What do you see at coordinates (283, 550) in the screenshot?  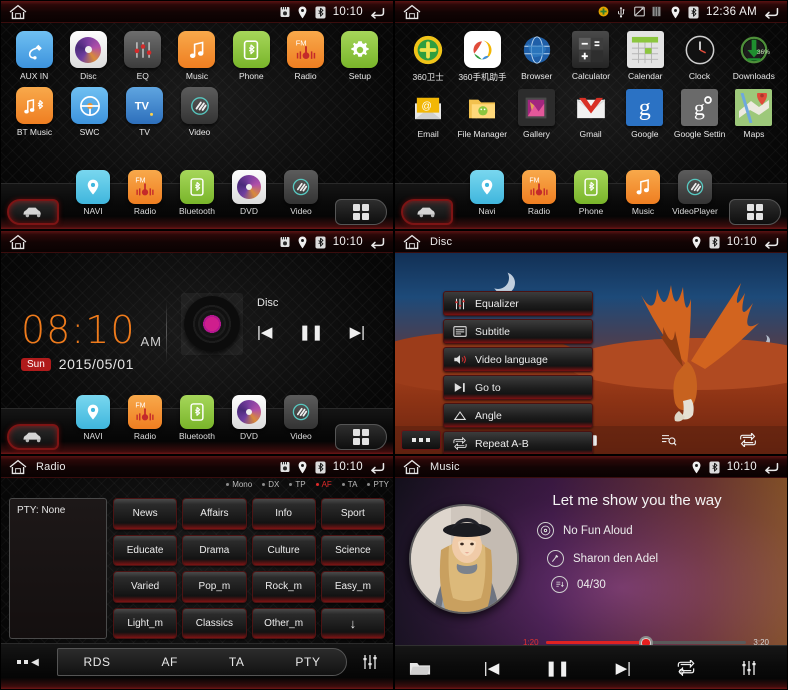 I see `pty-button-culture: Culture` at bounding box center [283, 550].